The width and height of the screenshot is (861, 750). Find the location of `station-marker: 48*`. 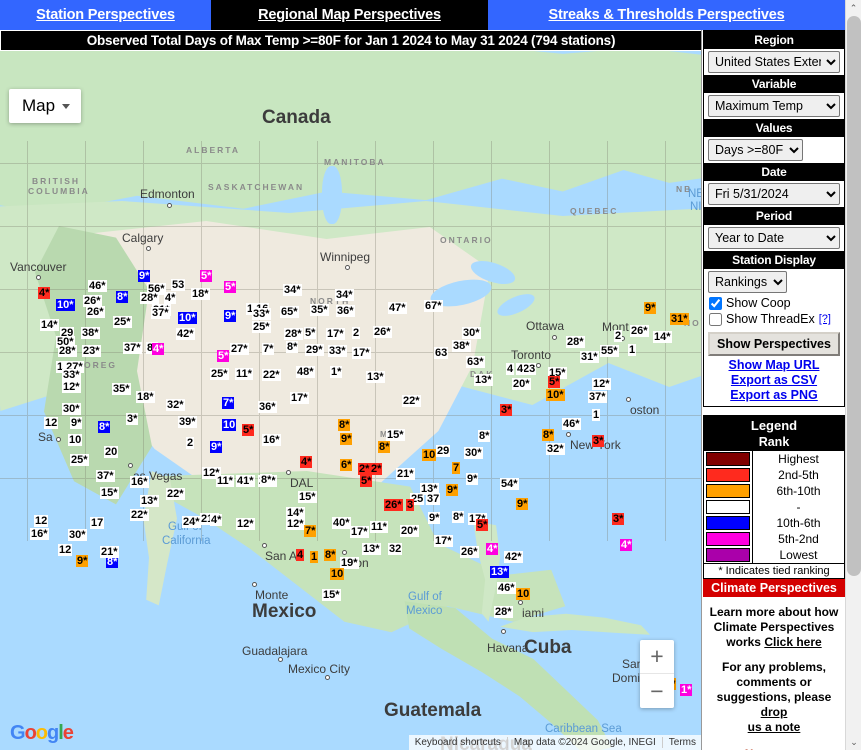

station-marker: 48* is located at coordinates (305, 372).